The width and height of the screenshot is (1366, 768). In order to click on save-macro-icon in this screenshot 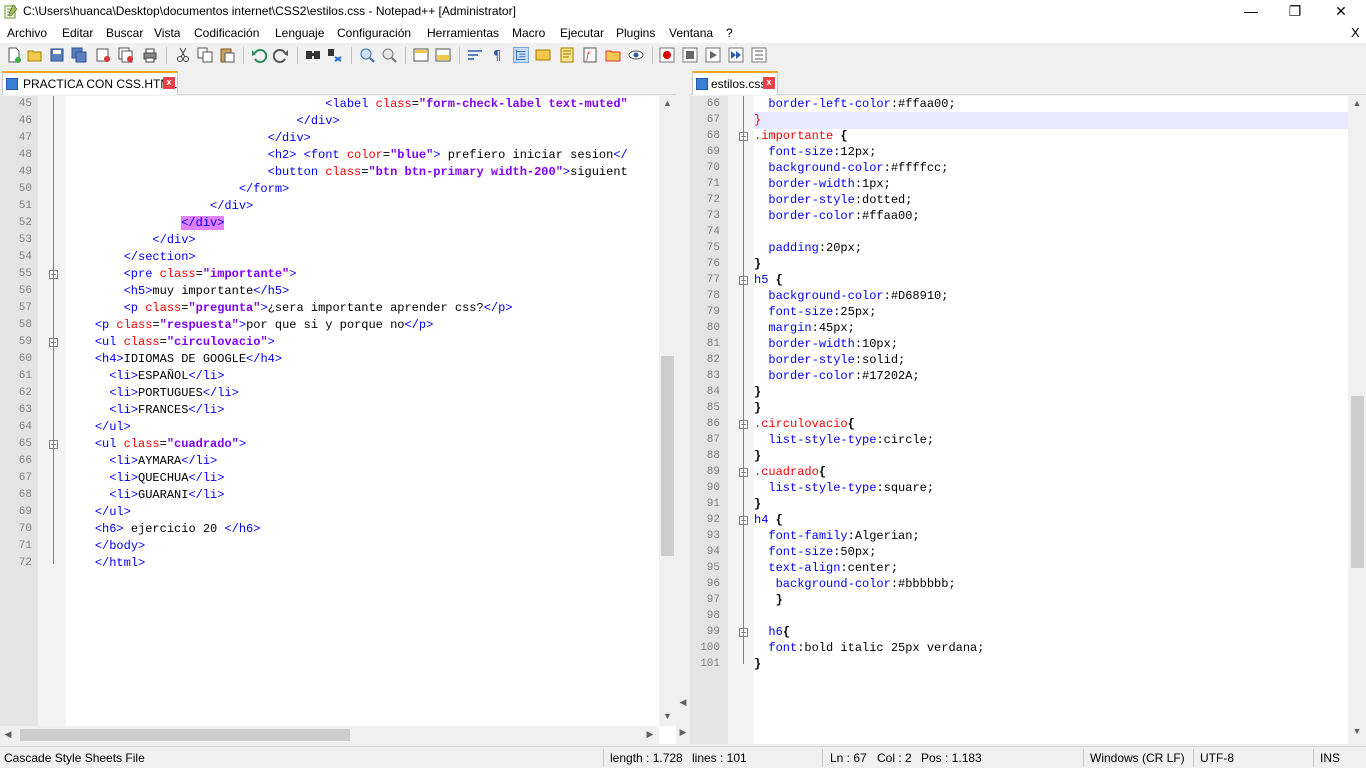, I will do `click(759, 55)`.